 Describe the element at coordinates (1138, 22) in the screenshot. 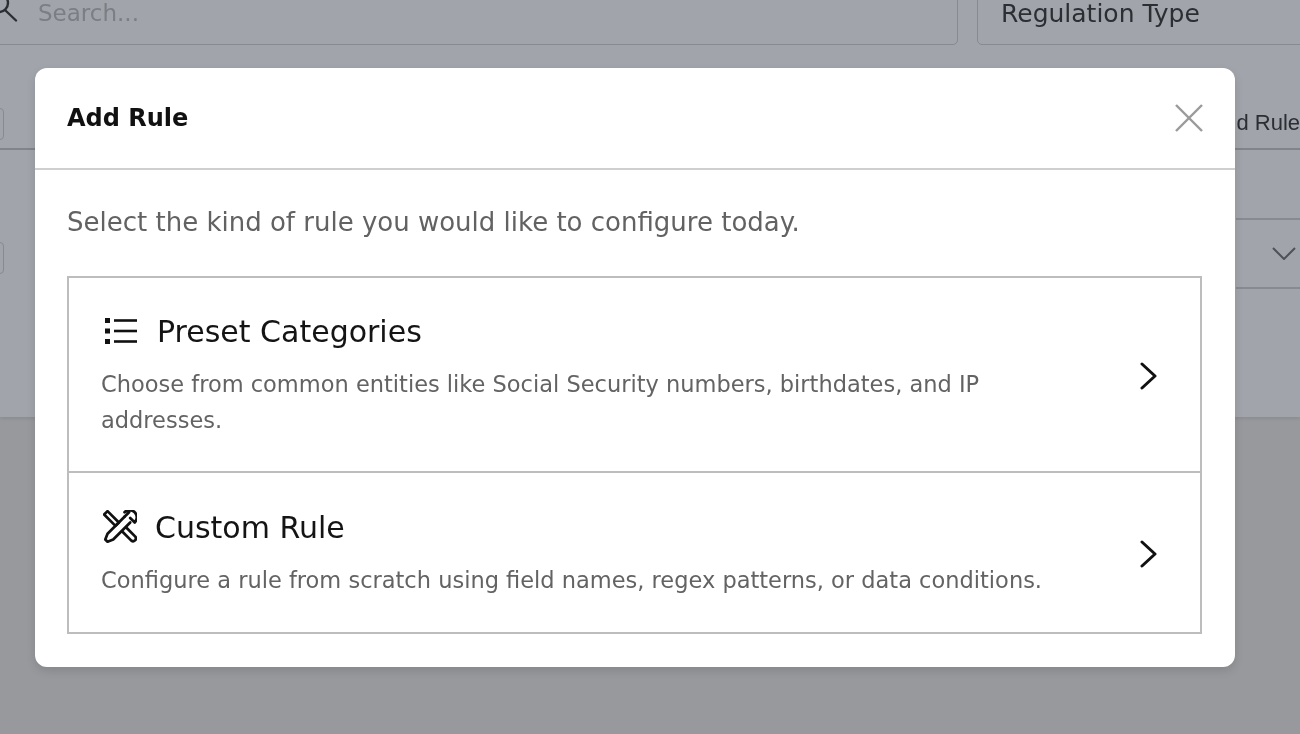

I see `regulation-type-dropdown: Regulation Type` at that location.